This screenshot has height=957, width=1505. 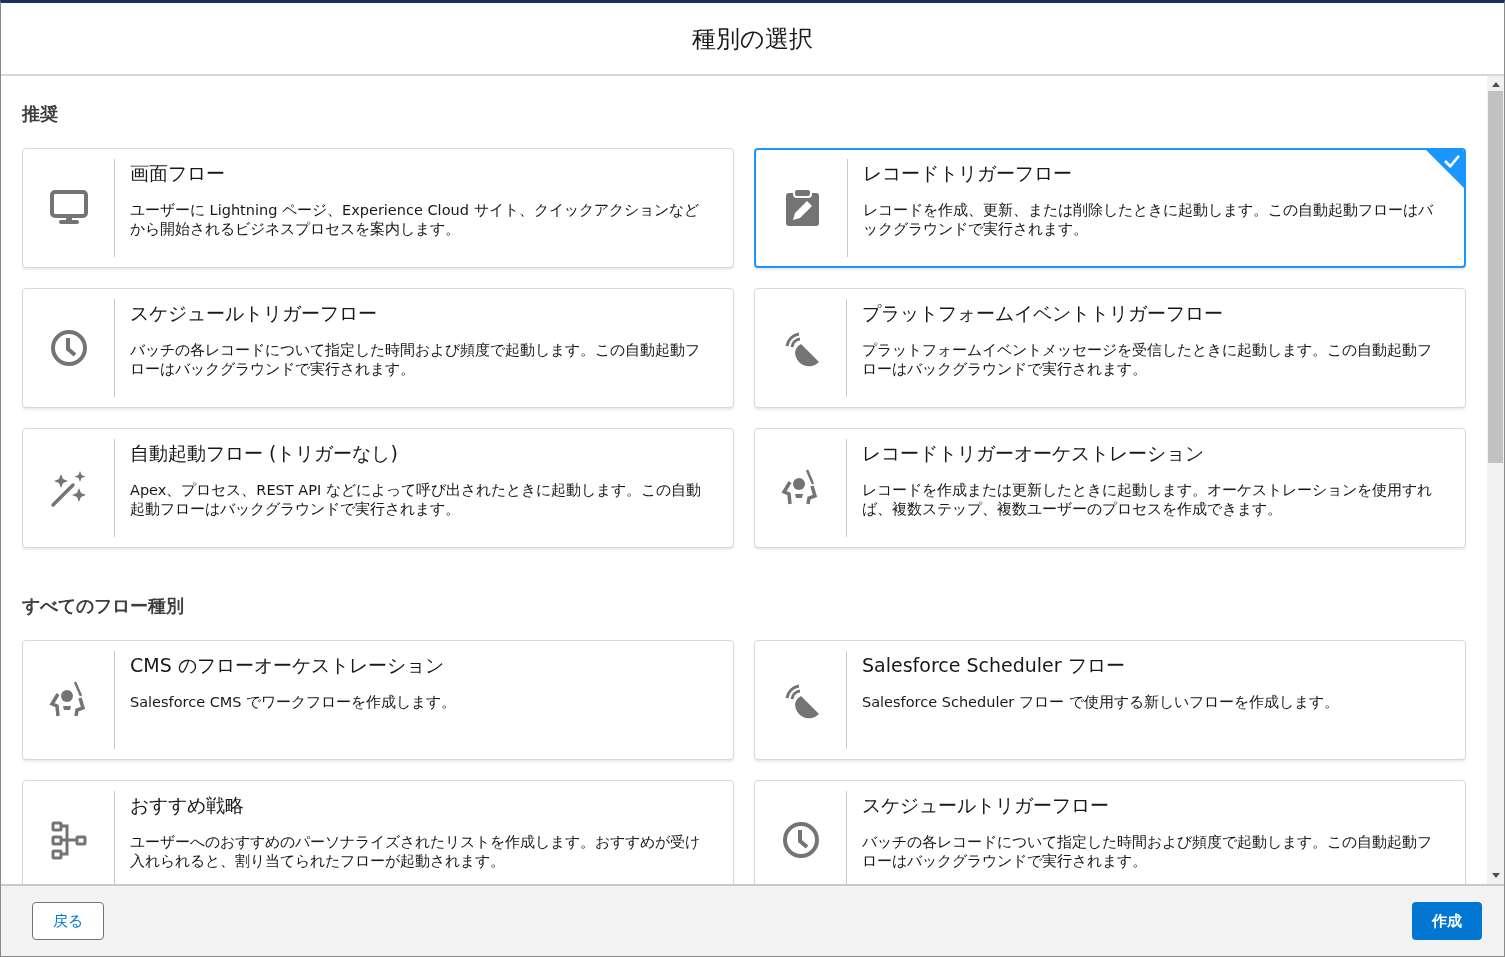 I want to click on card-description: ユーザーへのおすすめのパーソナライズされたリストを作成します。おすすめが受け入れられると、割り当てられたフローが起動されます。, so click(x=415, y=852).